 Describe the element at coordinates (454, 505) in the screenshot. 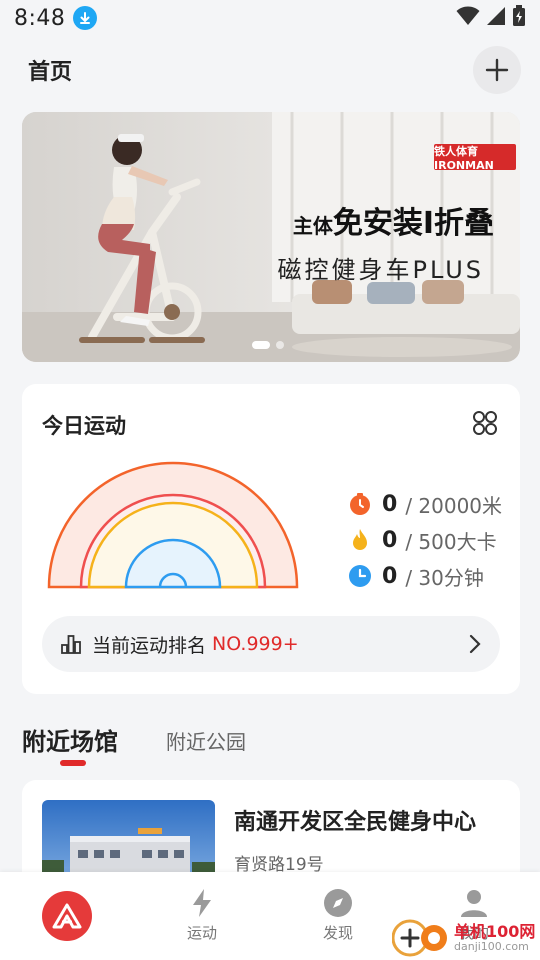

I see `stat-goal: / 20000米` at that location.